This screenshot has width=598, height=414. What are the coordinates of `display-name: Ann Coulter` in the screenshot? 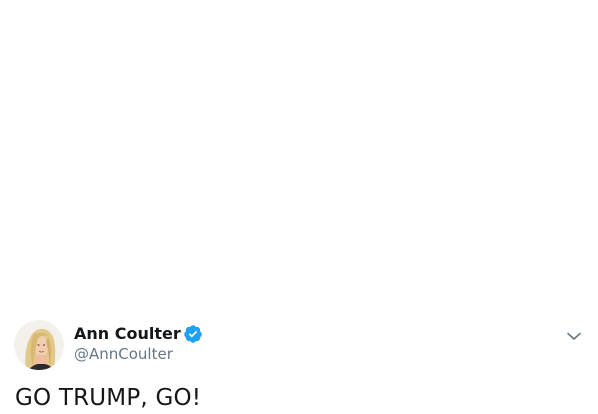 It's located at (127, 334).